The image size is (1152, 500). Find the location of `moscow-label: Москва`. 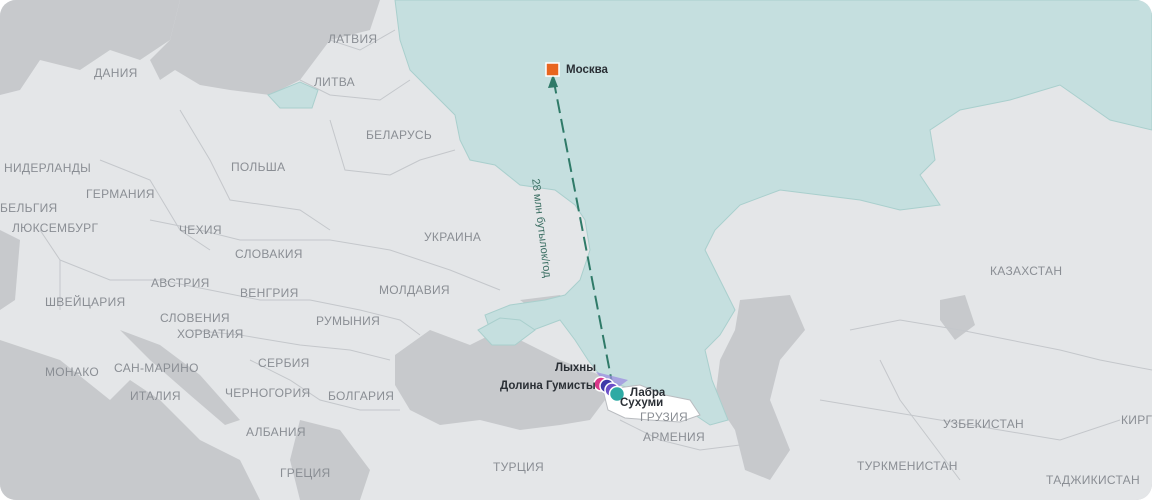

moscow-label: Москва is located at coordinates (587, 70).